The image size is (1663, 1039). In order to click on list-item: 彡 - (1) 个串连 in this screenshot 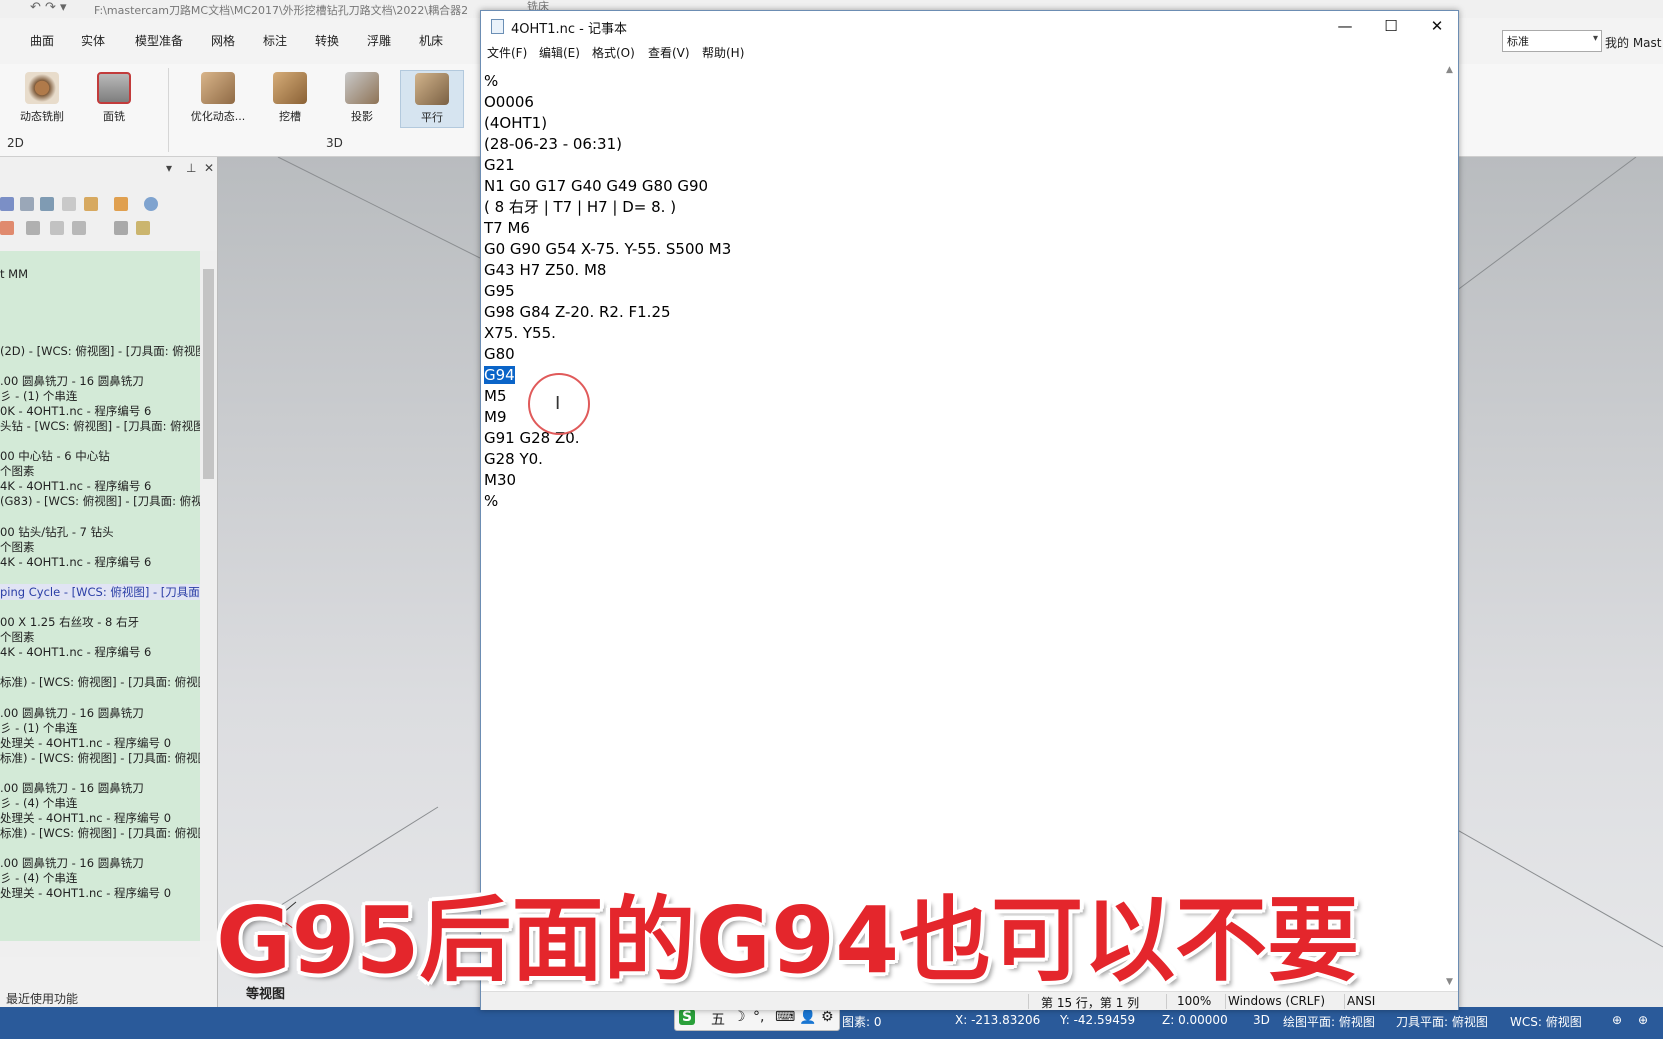, I will do `click(38, 728)`.